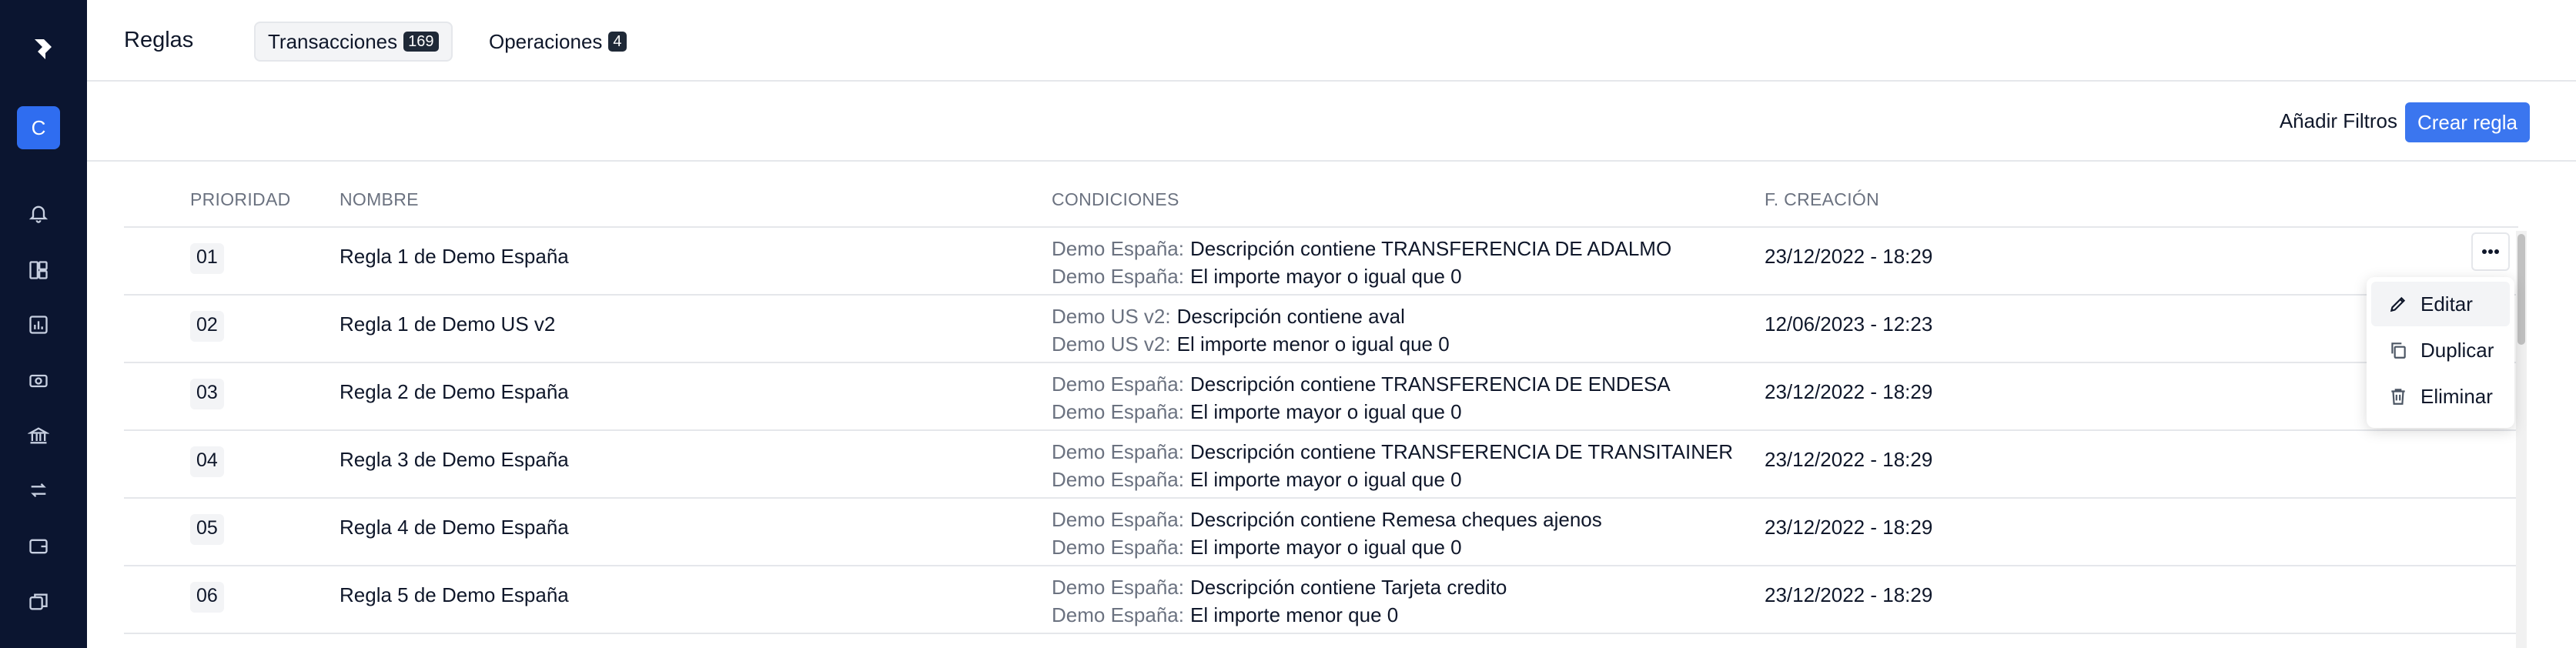  I want to click on priority-badge: 01, so click(207, 258).